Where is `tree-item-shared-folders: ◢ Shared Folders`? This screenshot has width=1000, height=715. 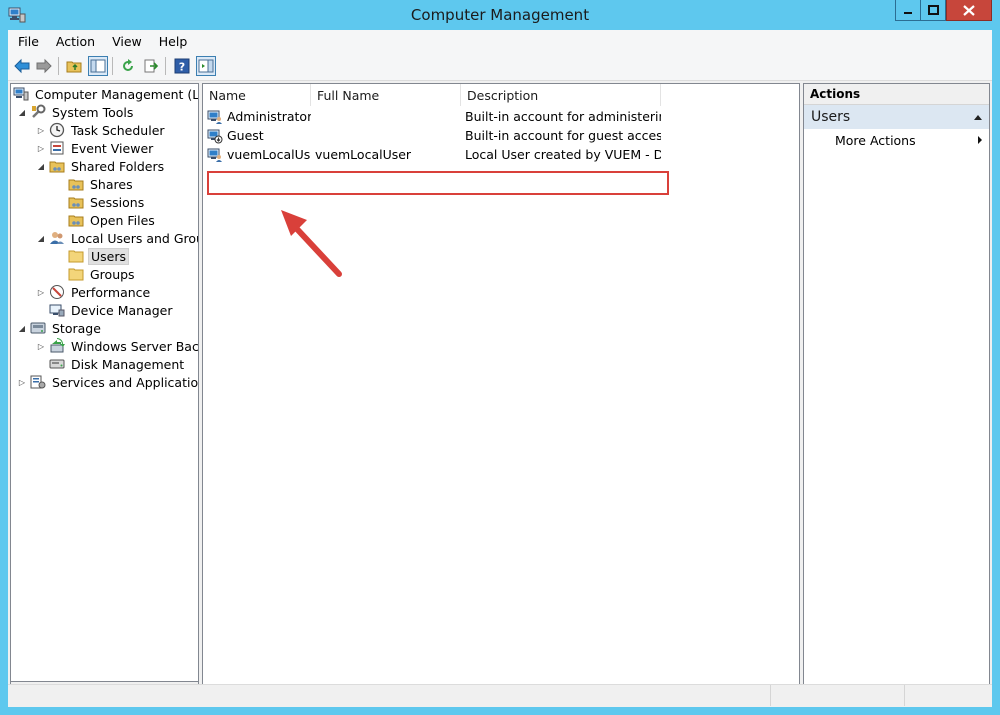 tree-item-shared-folders: ◢ Shared Folders is located at coordinates (101, 166).